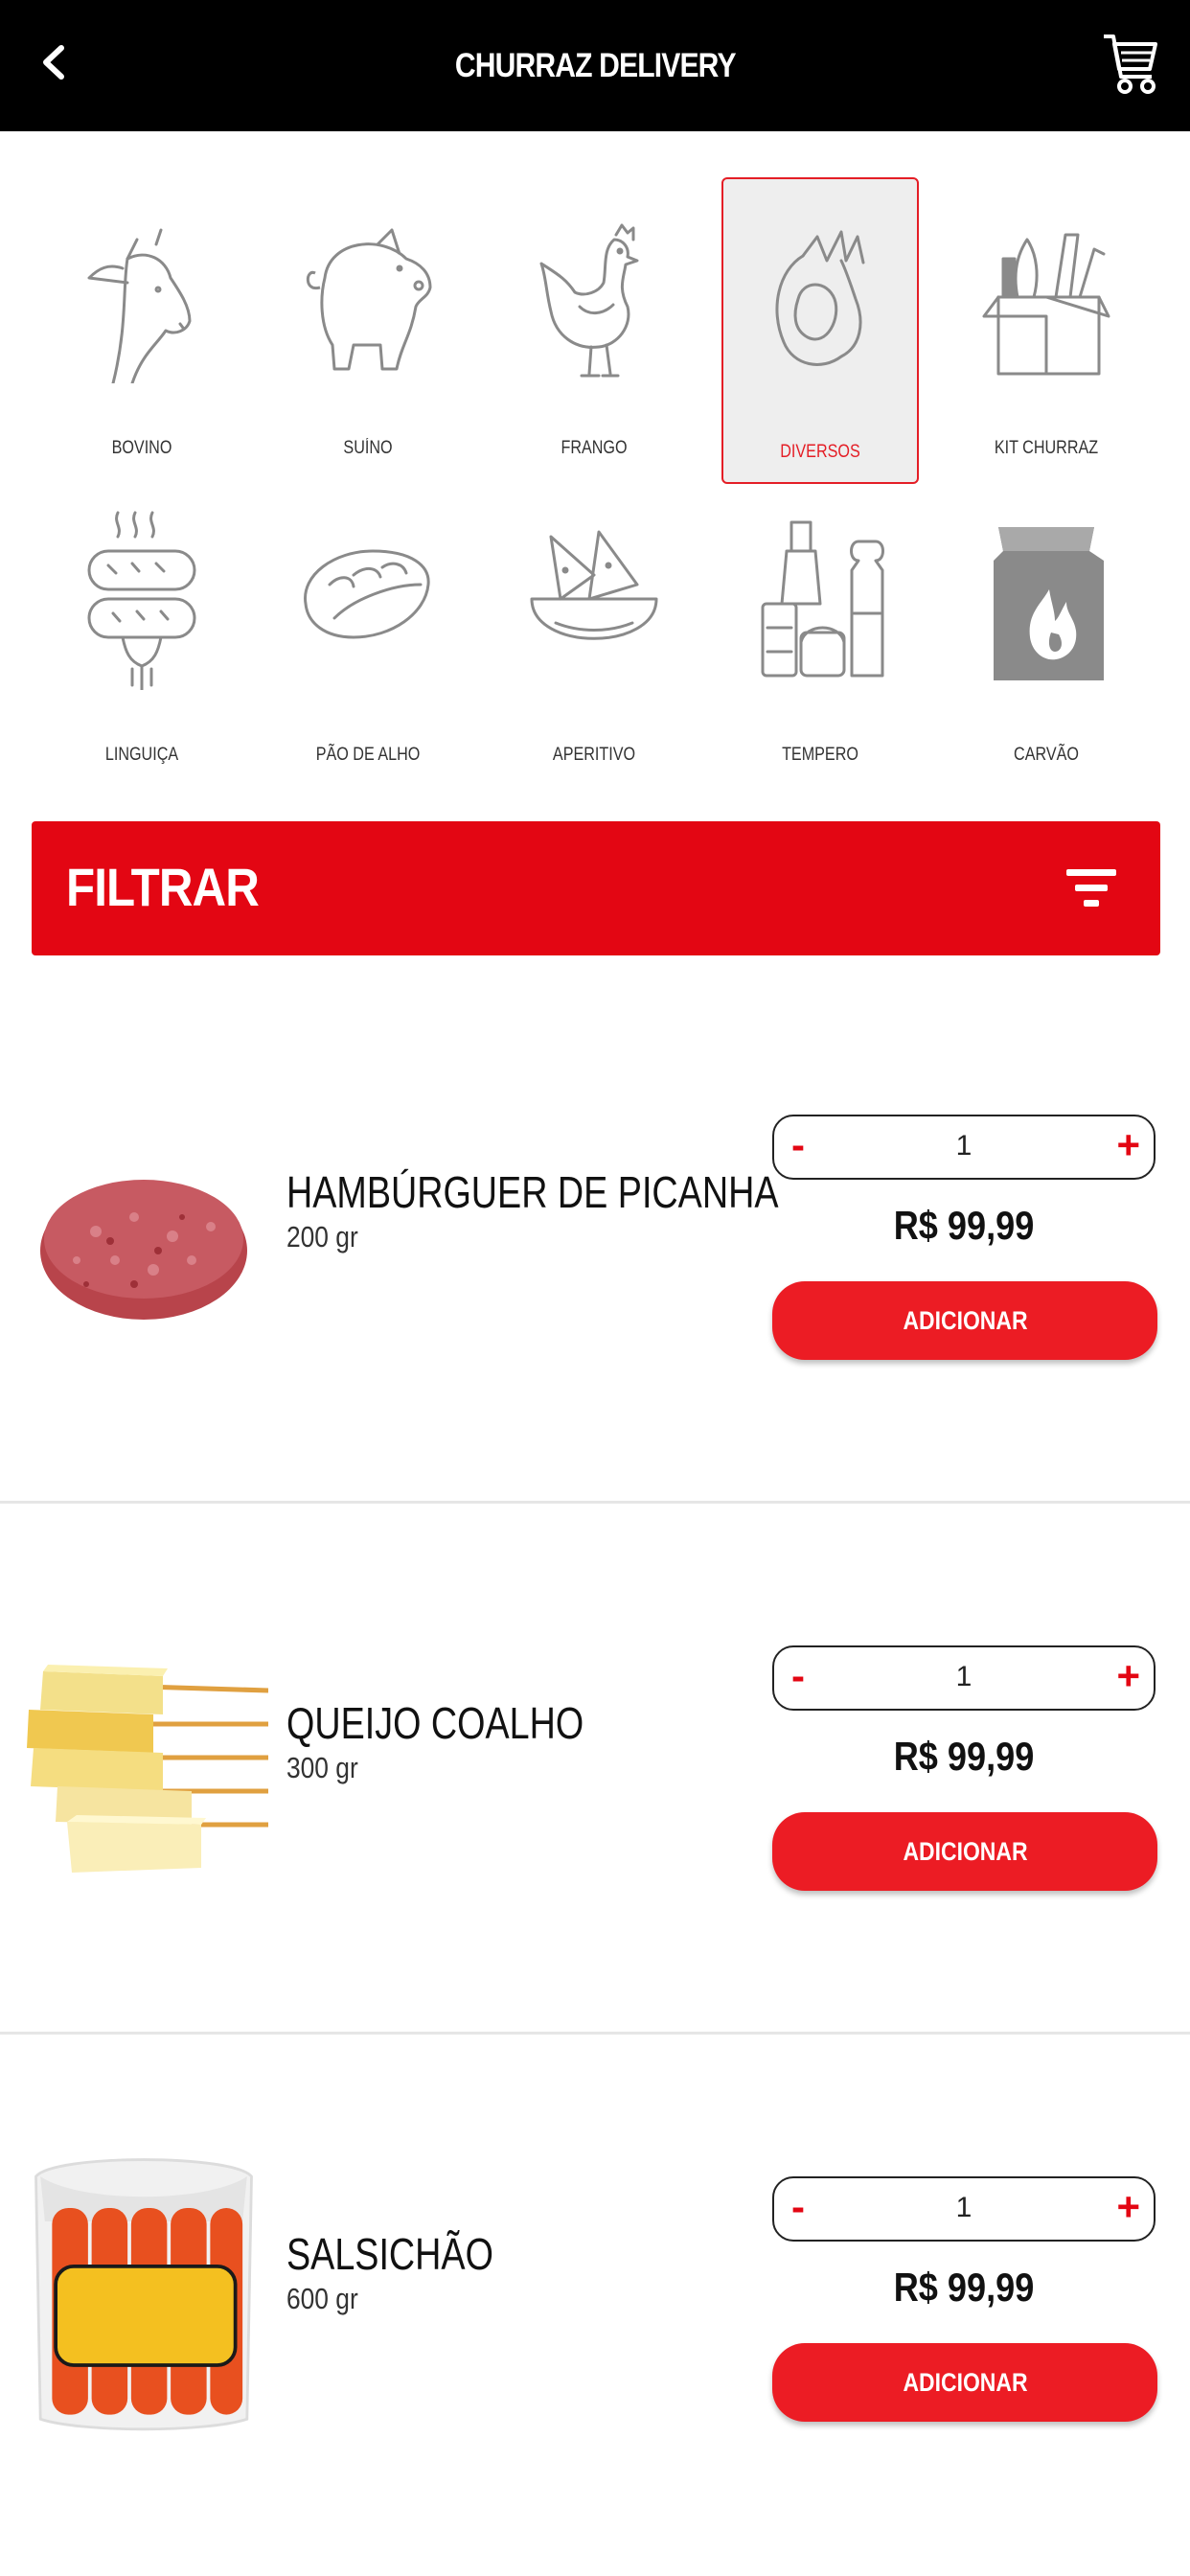 Image resolution: width=1190 pixels, height=2576 pixels. I want to click on category-aperitivo: APERITIVO, so click(594, 632).